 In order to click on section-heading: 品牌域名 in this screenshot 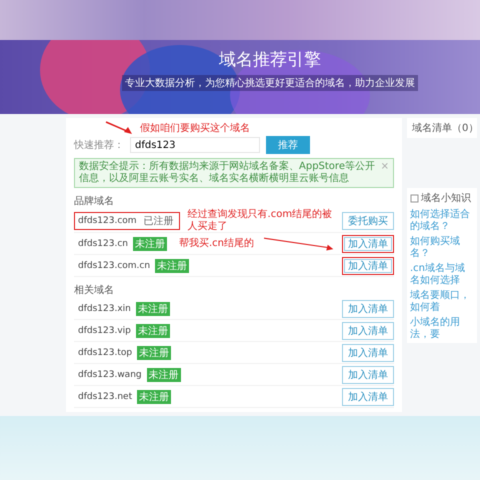, I will do `click(94, 201)`.